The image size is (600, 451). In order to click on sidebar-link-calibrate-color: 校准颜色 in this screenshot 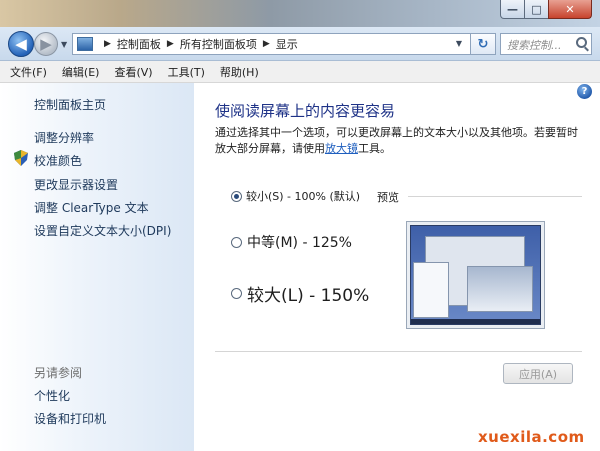, I will do `click(58, 160)`.